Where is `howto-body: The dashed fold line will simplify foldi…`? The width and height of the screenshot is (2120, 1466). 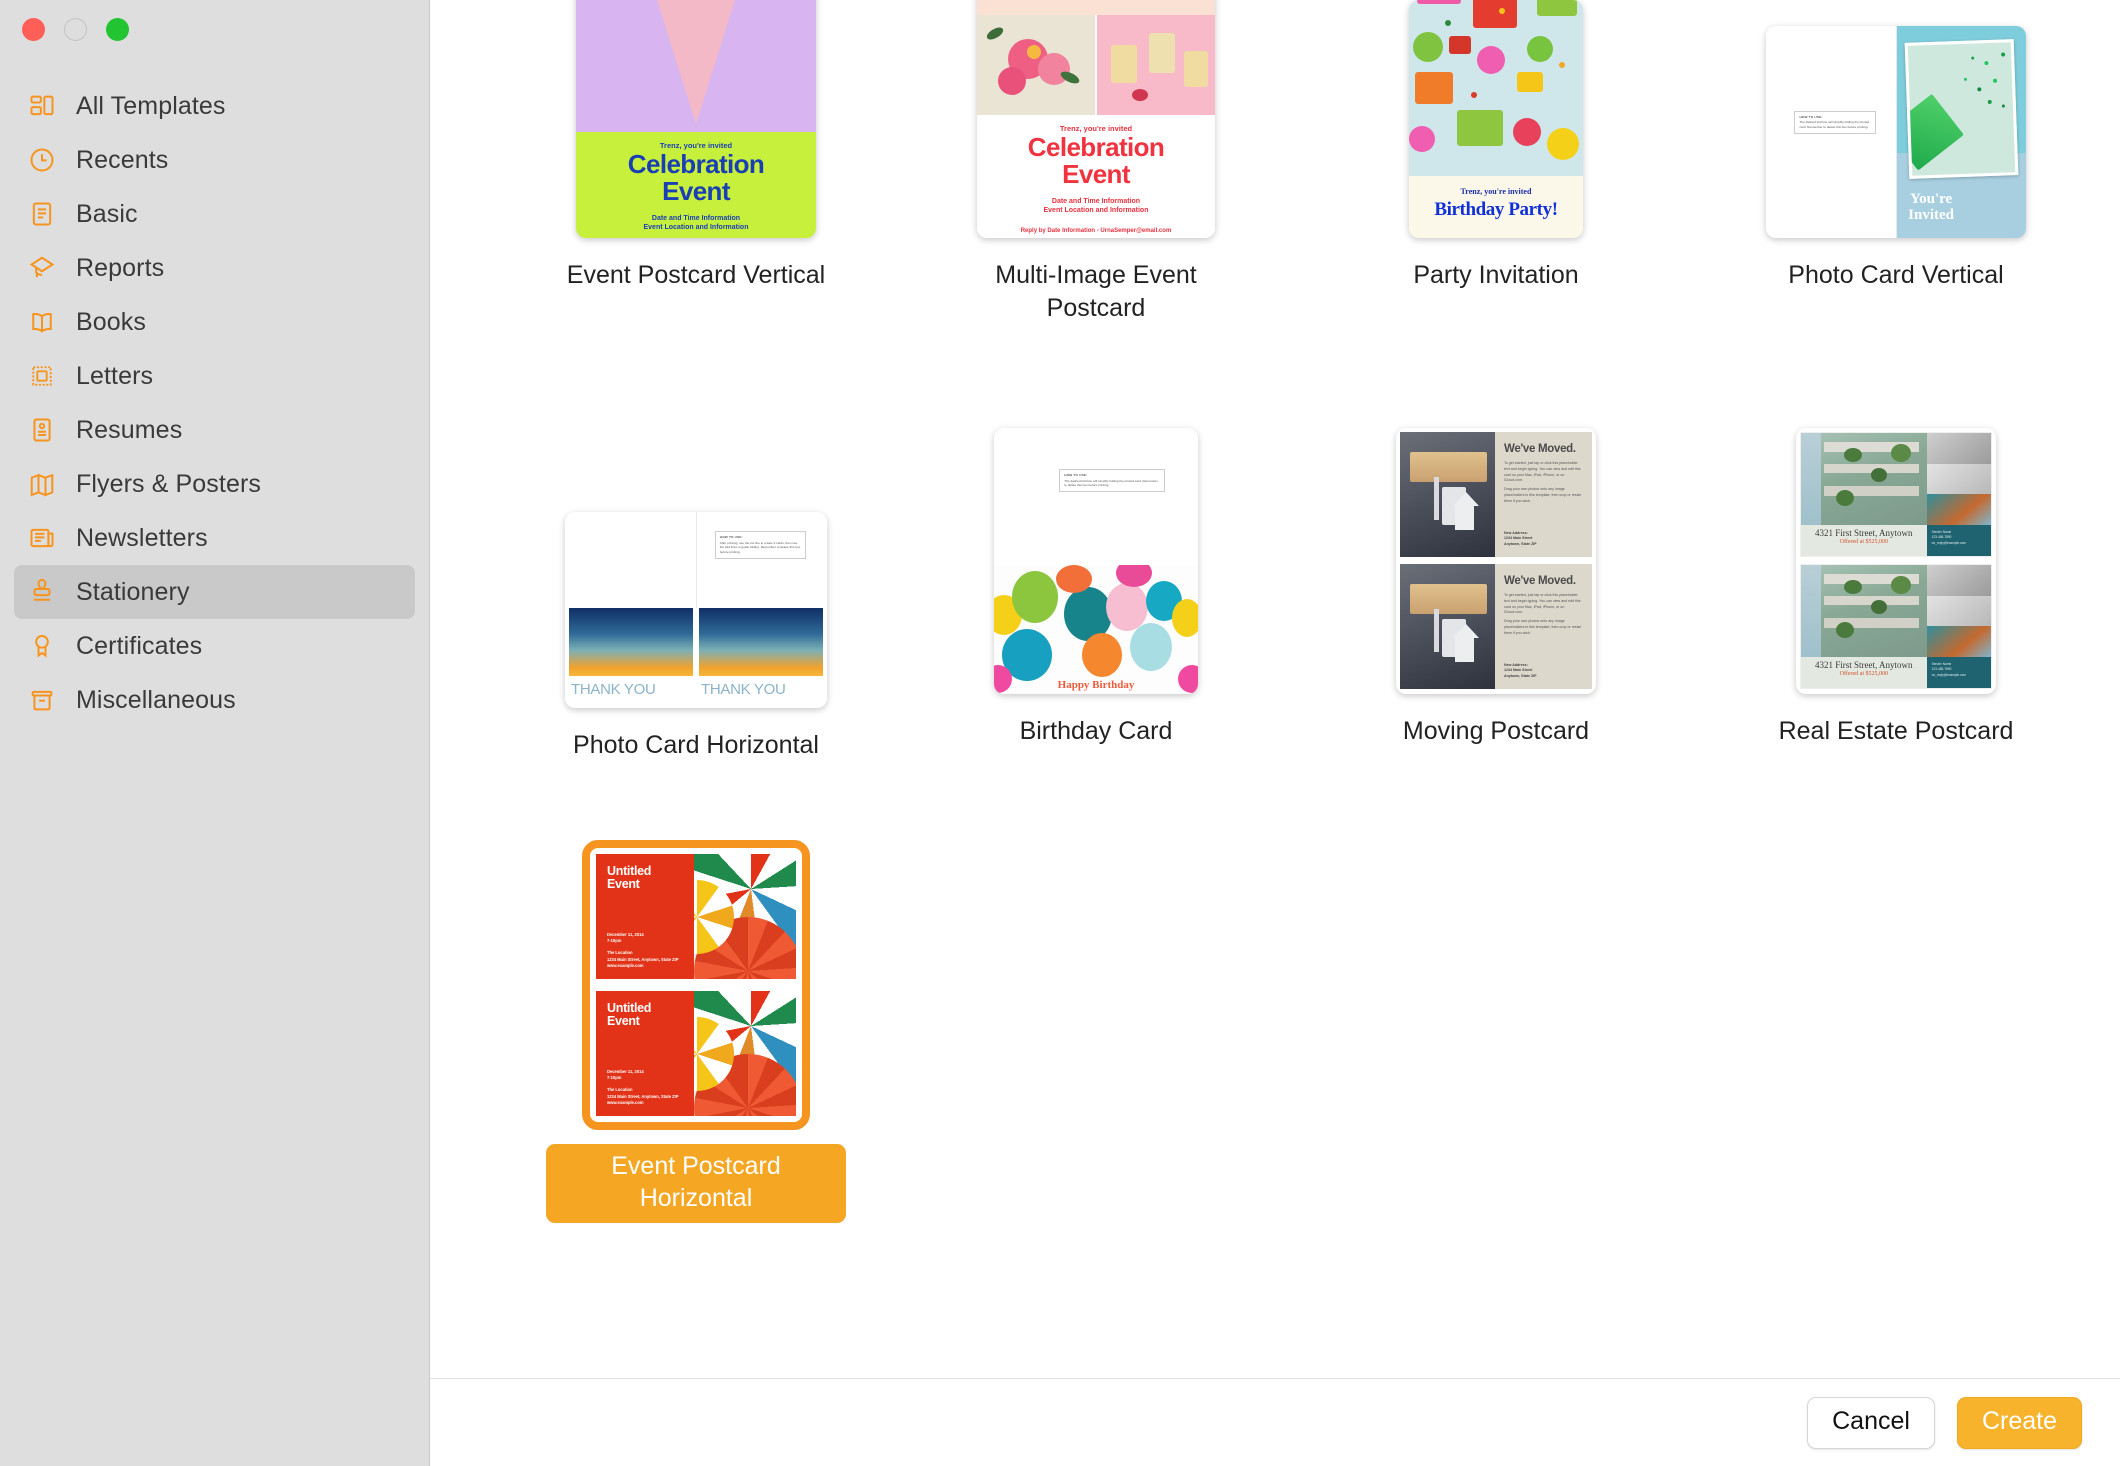 howto-body: The dashed fold line will simplify foldi… is located at coordinates (1834, 125).